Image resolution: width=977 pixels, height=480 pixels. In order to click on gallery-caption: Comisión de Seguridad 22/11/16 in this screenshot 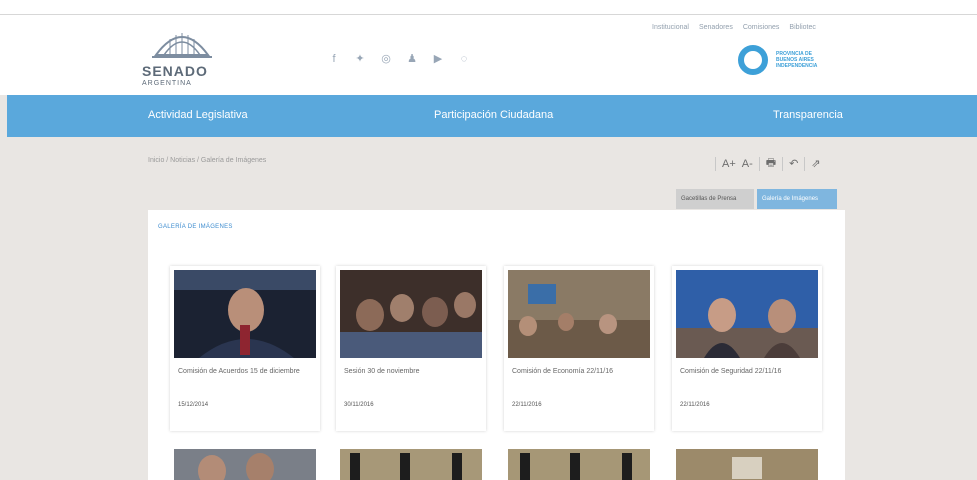, I will do `click(731, 371)`.